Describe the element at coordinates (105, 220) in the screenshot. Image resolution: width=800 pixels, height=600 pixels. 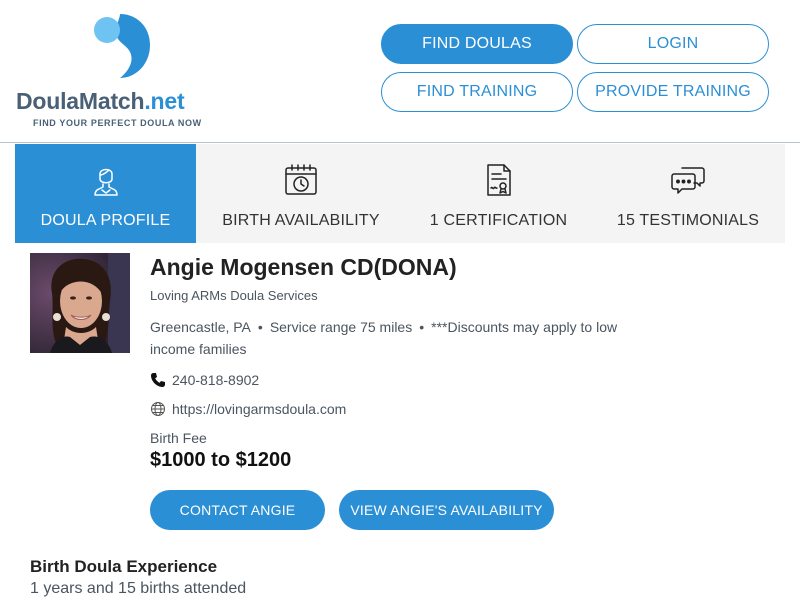
I see `tab-label: DOULA PROFILE` at that location.